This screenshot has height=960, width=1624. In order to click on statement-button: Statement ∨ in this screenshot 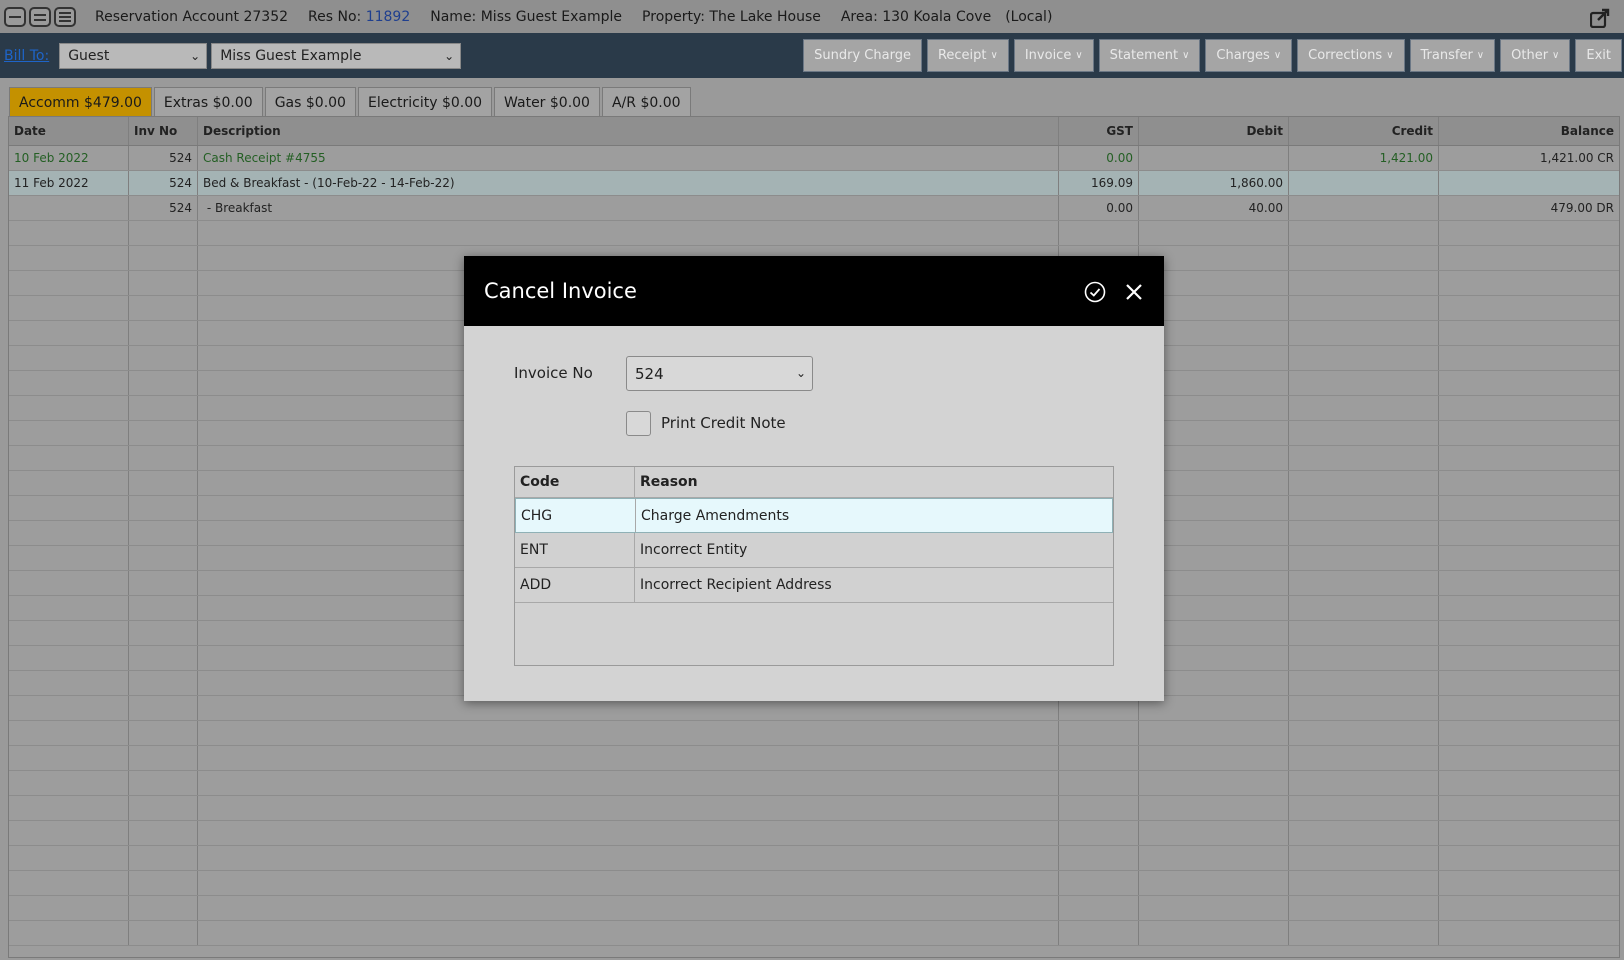, I will do `click(1149, 55)`.